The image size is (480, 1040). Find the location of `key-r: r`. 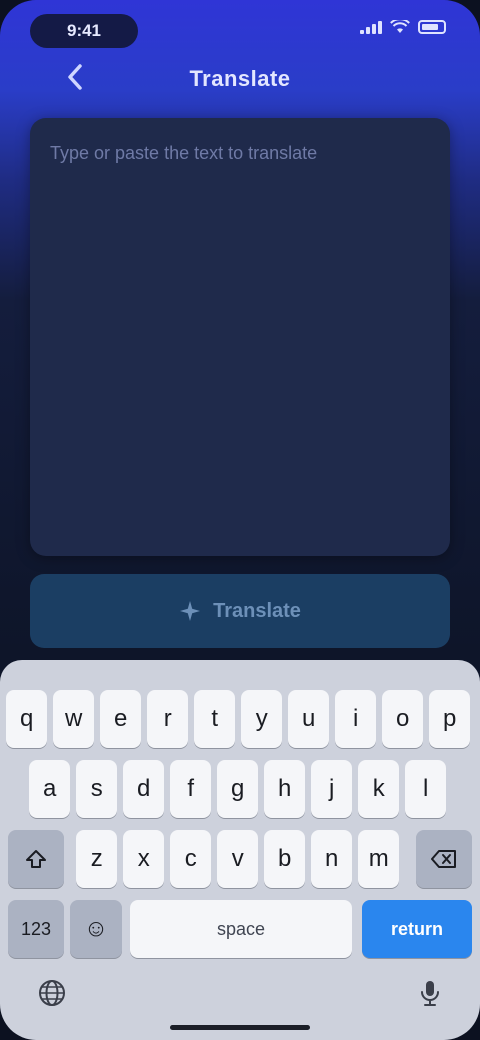

key-r: r is located at coordinates (168, 719).